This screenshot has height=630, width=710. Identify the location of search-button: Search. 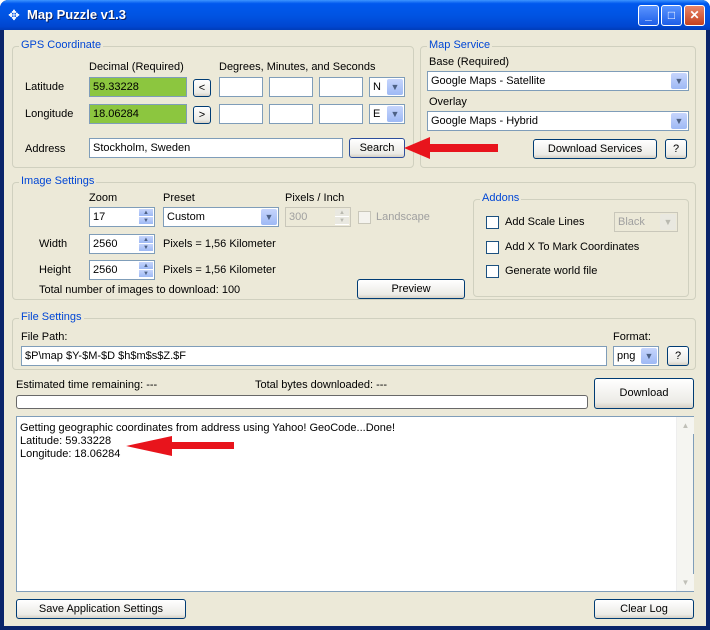
(377, 148).